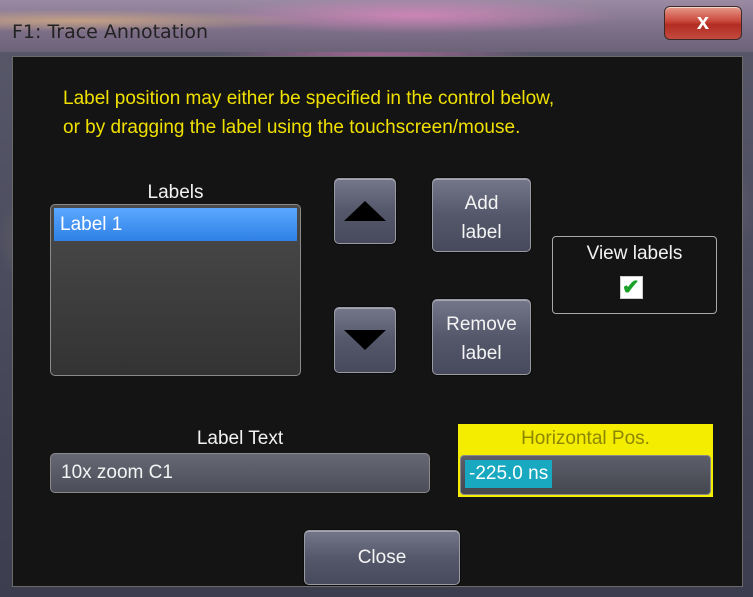  I want to click on add-label-line2: label, so click(481, 232).